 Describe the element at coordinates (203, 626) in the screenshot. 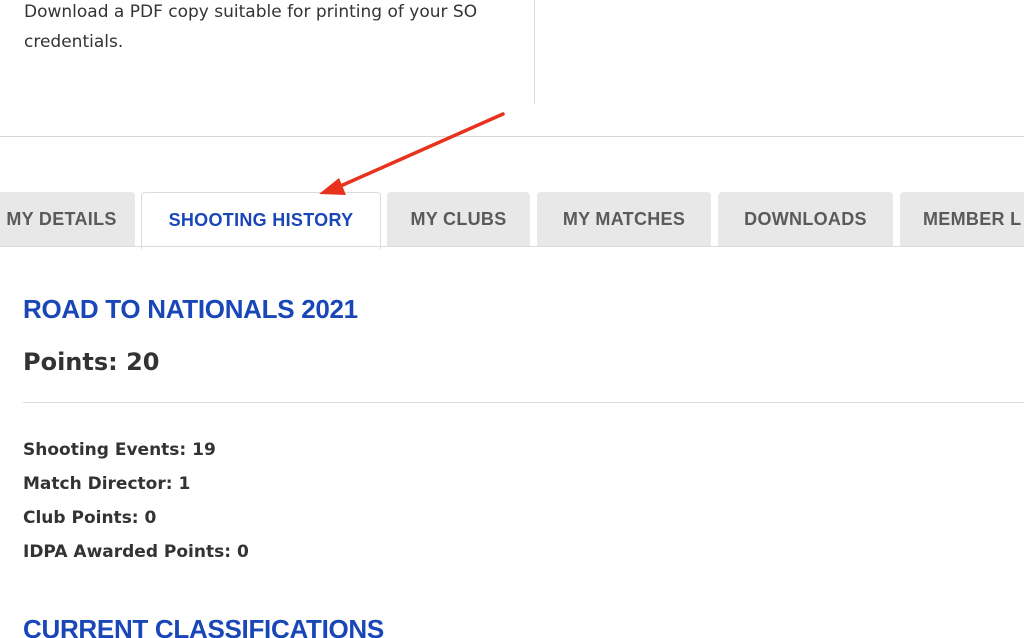

I see `current-classifications-title: CURRENT CLASSIFICATIONS` at that location.